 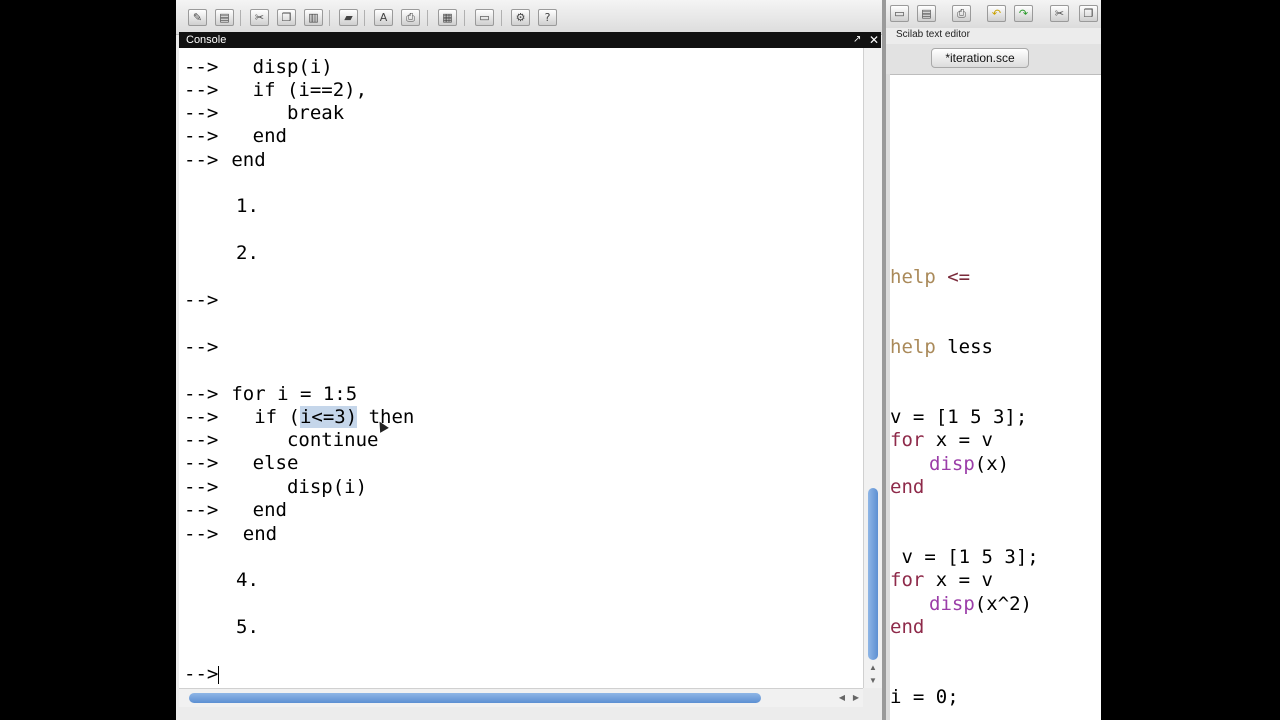 What do you see at coordinates (842, 698) in the screenshot?
I see `scroll-left-icon: ◀` at bounding box center [842, 698].